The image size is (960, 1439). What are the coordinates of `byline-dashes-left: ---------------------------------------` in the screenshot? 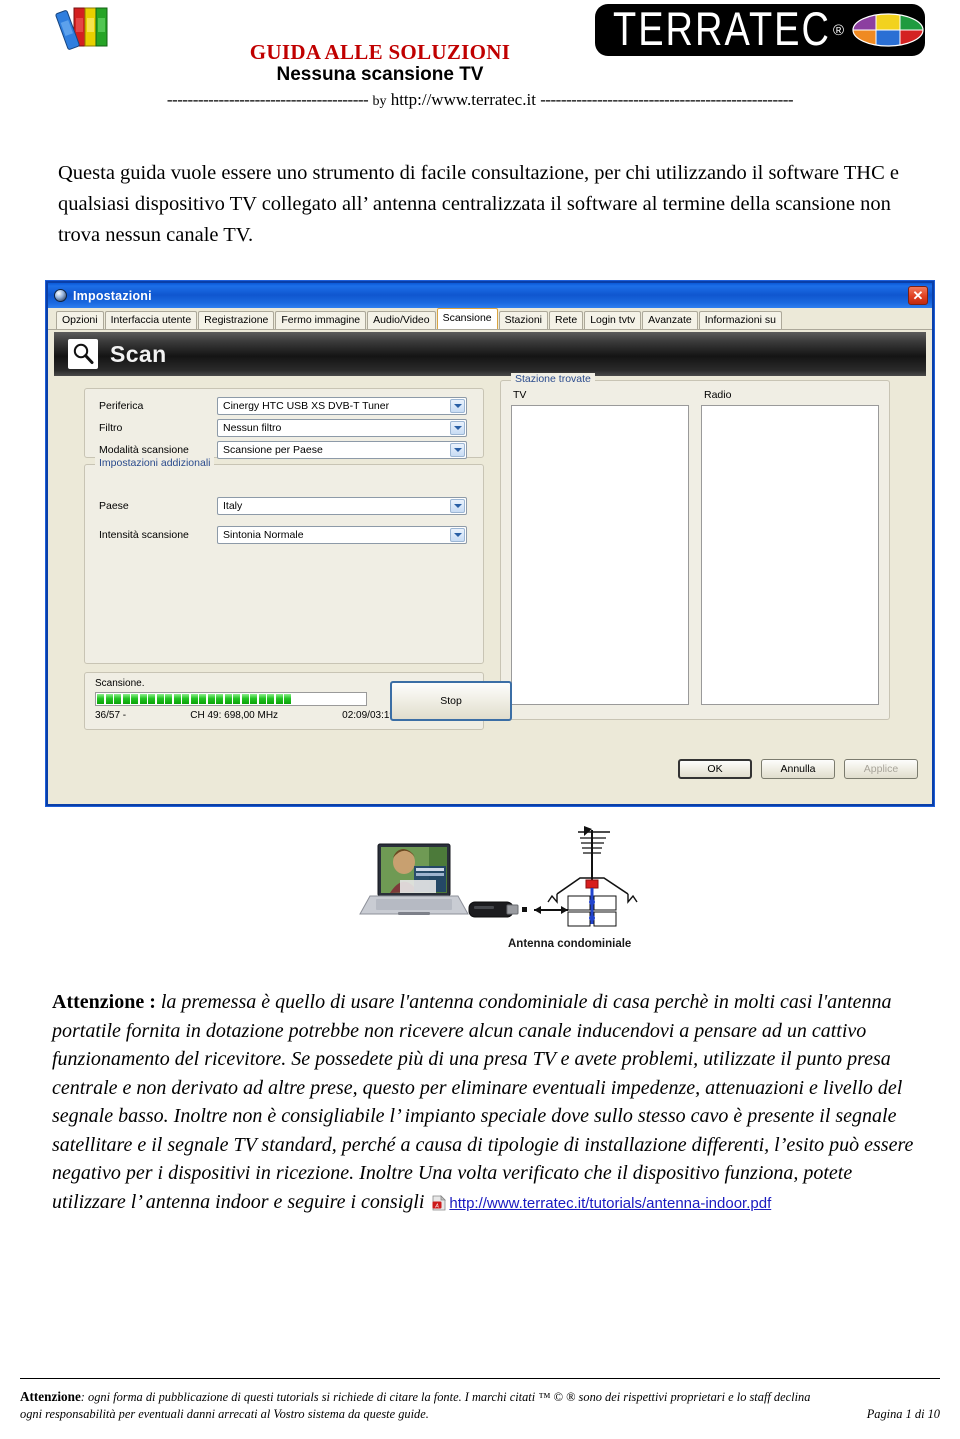 It's located at (267, 99).